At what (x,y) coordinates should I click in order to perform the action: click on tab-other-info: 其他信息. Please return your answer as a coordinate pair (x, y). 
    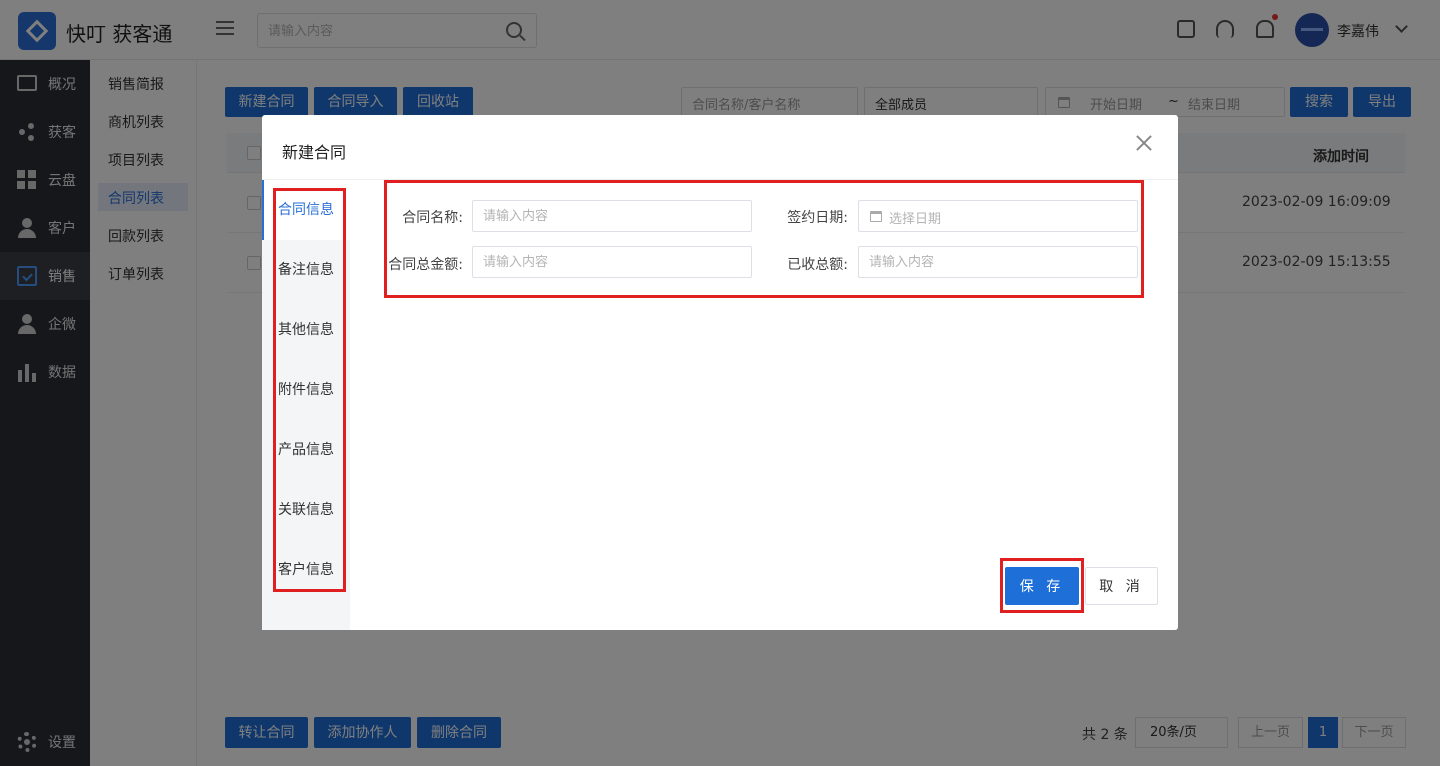
    Looking at the image, I should click on (306, 330).